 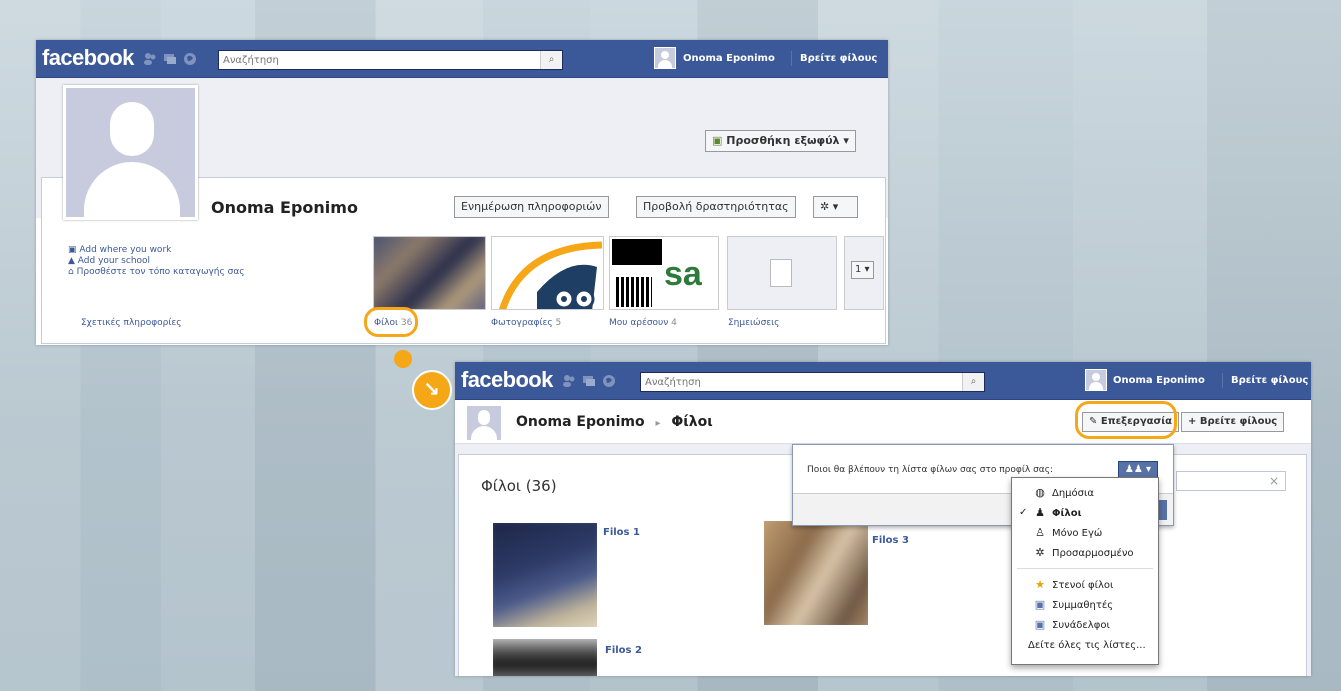 What do you see at coordinates (1085, 494) in the screenshot?
I see `menu-item-public: ◍ Δημόσια` at bounding box center [1085, 494].